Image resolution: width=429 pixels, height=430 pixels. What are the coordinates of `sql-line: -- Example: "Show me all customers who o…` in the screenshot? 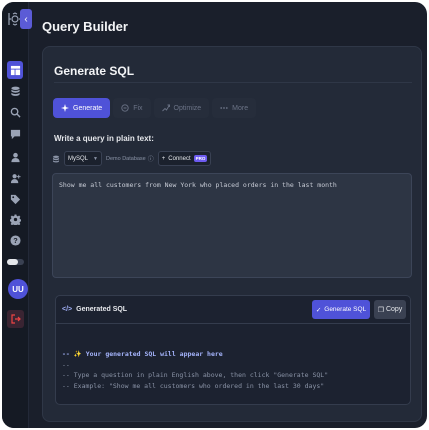 It's located at (193, 385).